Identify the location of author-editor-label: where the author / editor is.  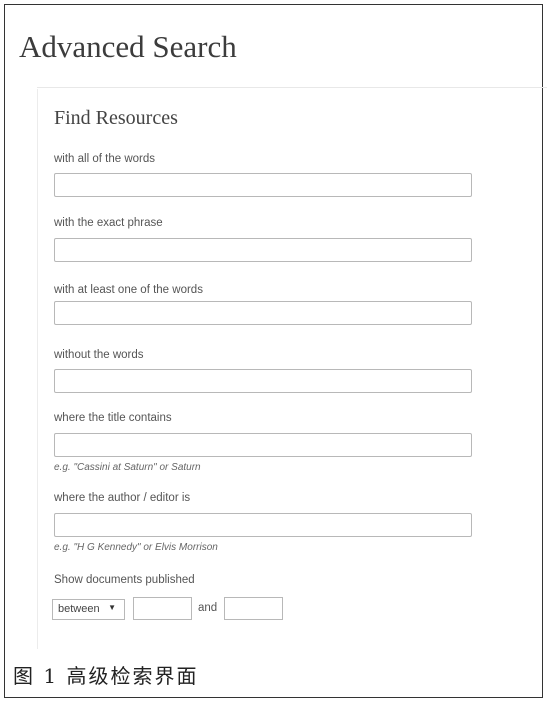
(122, 498).